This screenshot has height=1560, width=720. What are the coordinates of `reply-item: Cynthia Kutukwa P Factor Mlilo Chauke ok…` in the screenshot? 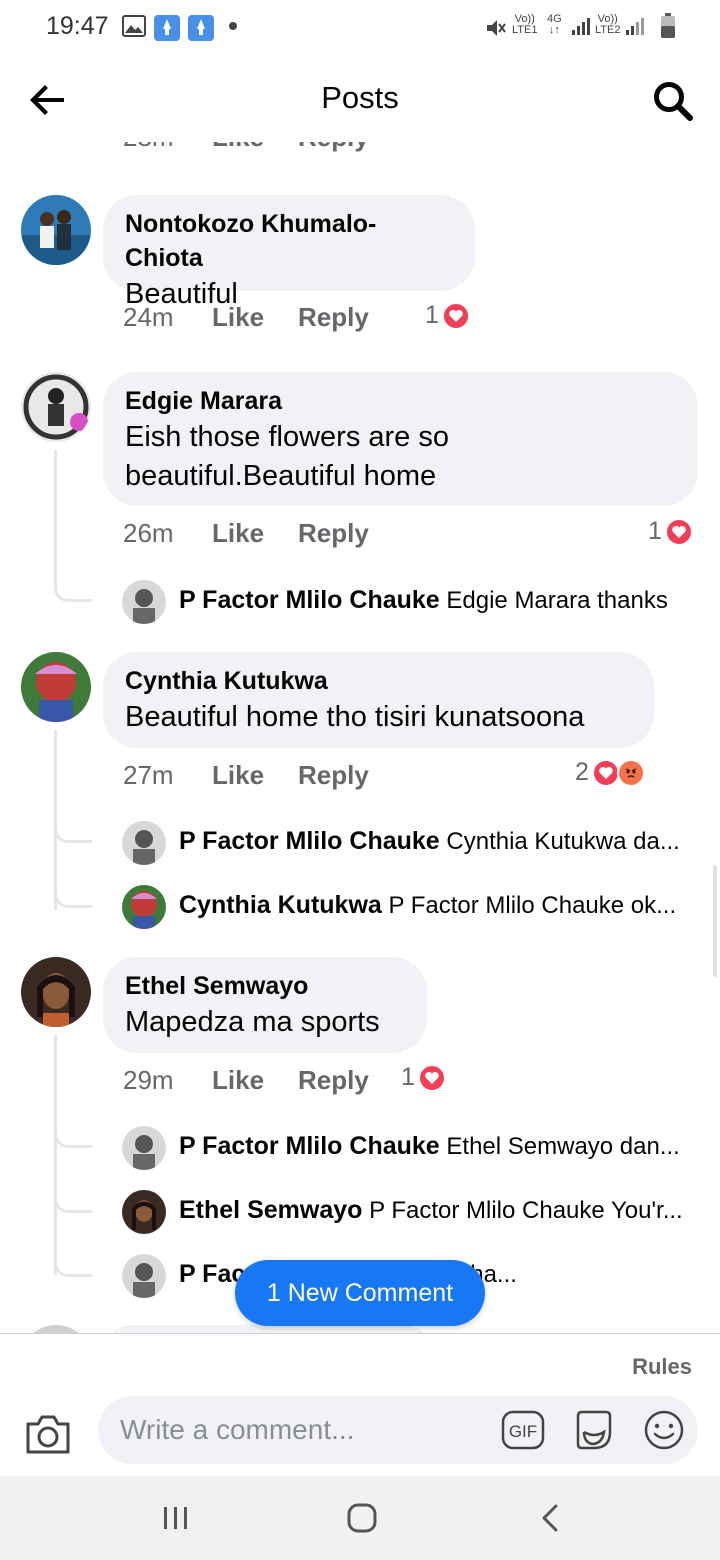 It's located at (407, 907).